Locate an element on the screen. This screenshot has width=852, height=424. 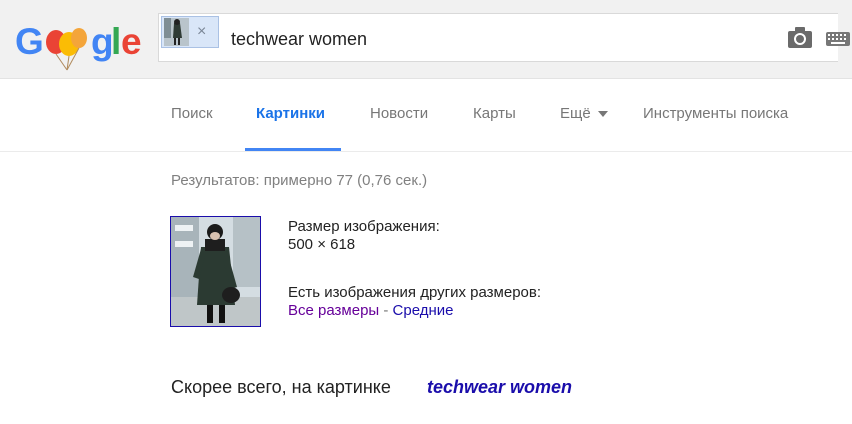
best-guess-link: techwear women is located at coordinates (499, 387).